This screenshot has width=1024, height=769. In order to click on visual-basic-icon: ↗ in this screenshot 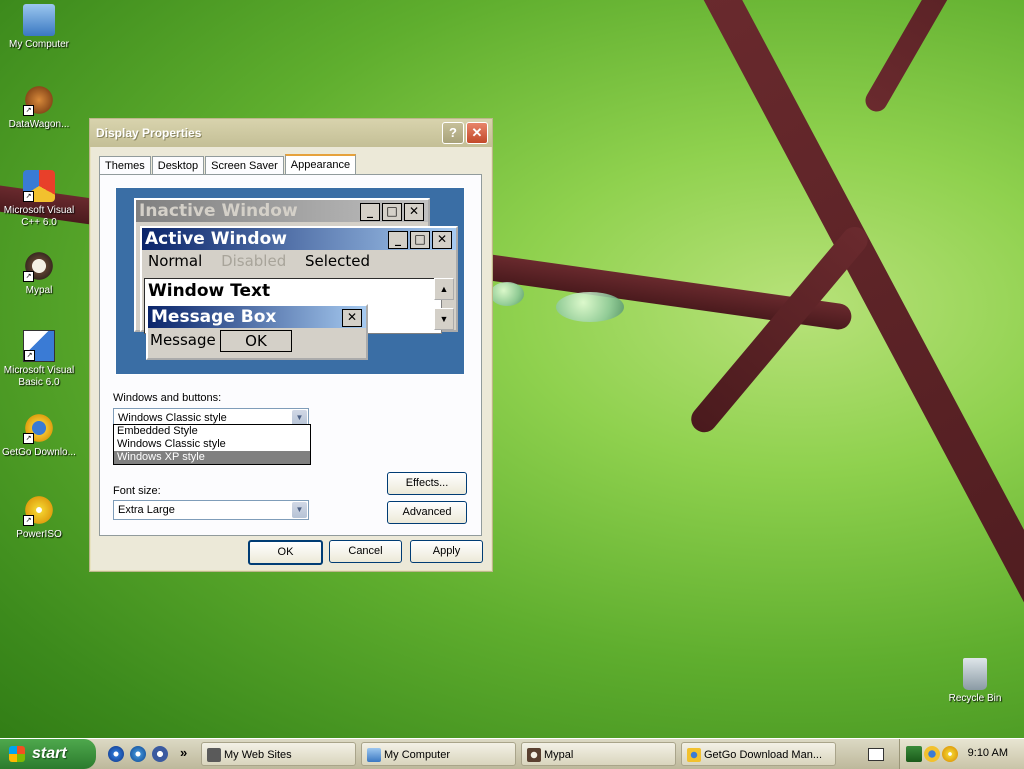, I will do `click(39, 346)`.